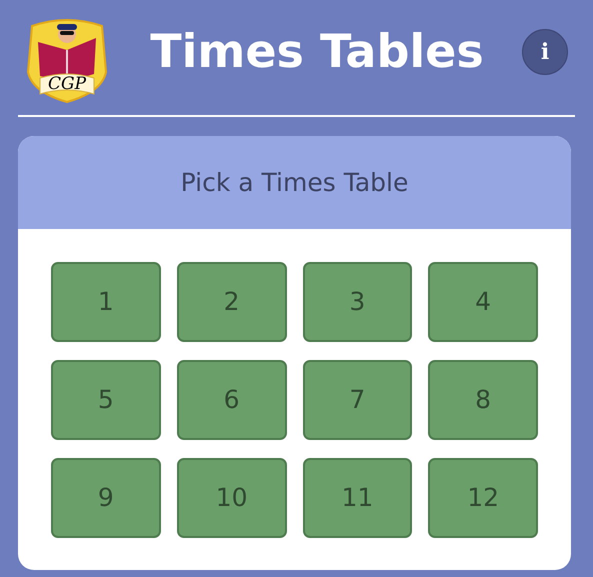  I want to click on times-table-button: 1, so click(106, 302).